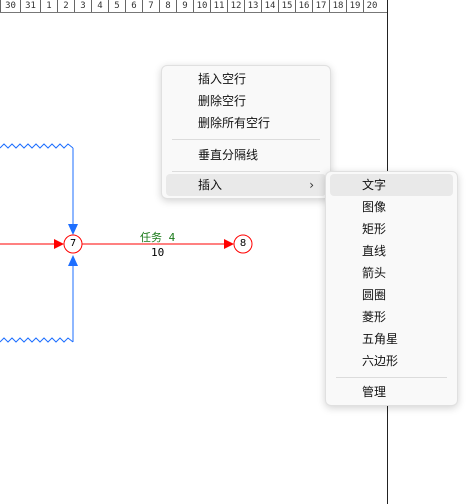  What do you see at coordinates (246, 101) in the screenshot?
I see `menu-item-delete-empty-row: 删除空行` at bounding box center [246, 101].